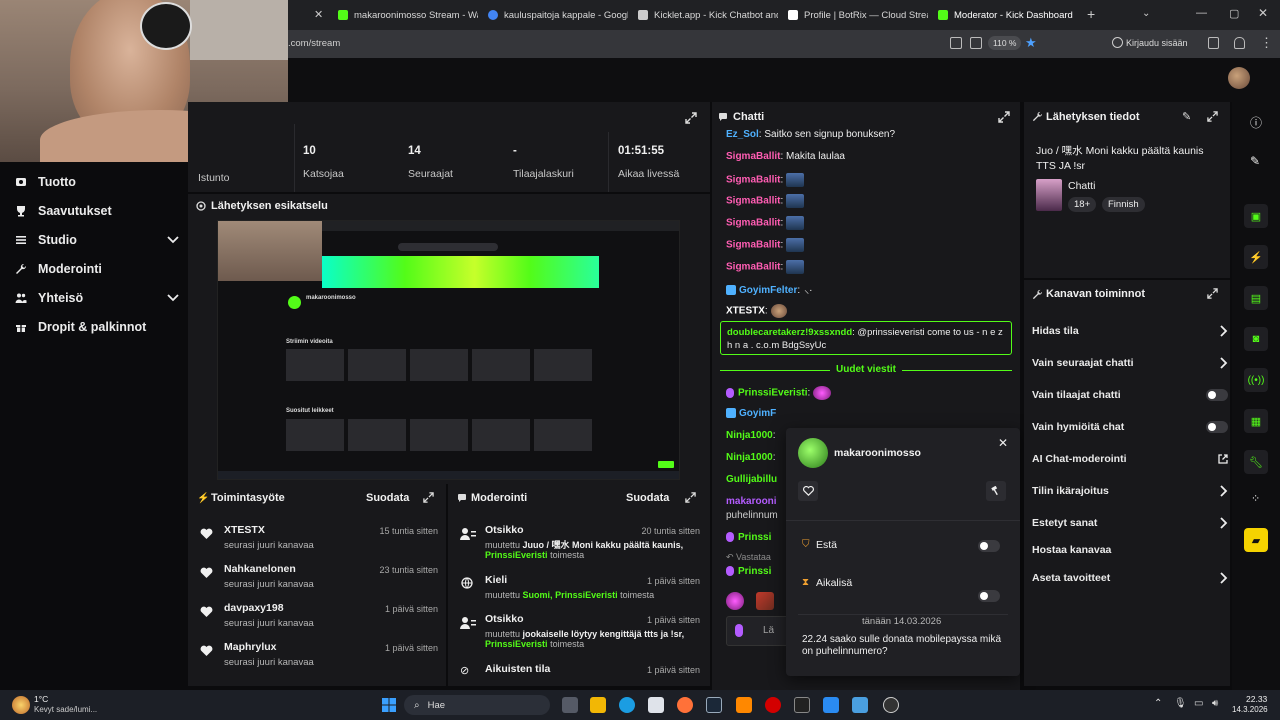 The height and width of the screenshot is (720, 1280). Describe the element at coordinates (260, 569) in the screenshot. I see `follower-name: Nahkanelonen` at that location.